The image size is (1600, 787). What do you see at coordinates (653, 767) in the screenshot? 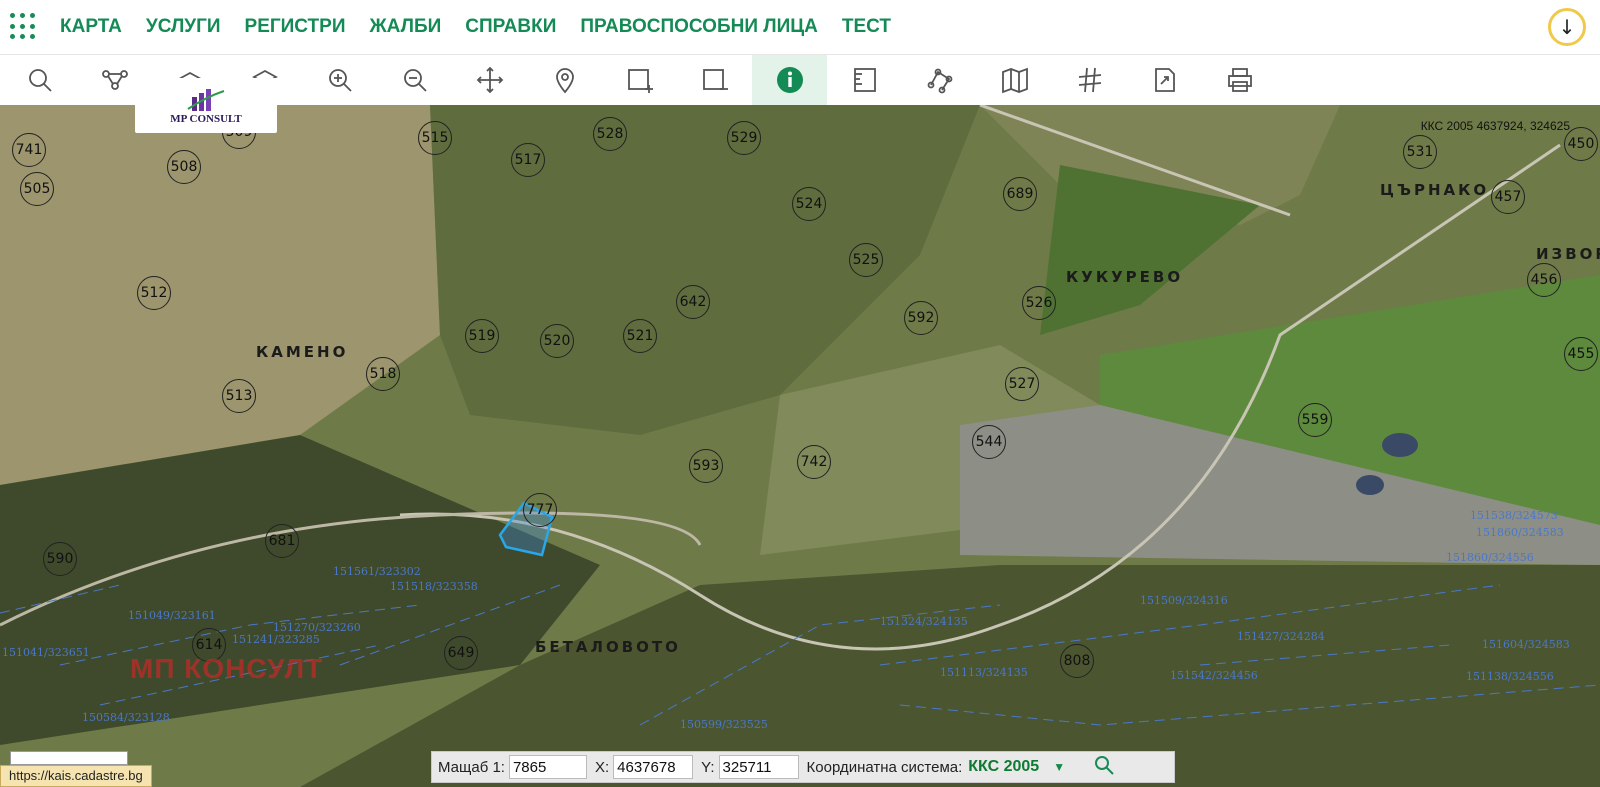
I see `x-coordinate-input` at bounding box center [653, 767].